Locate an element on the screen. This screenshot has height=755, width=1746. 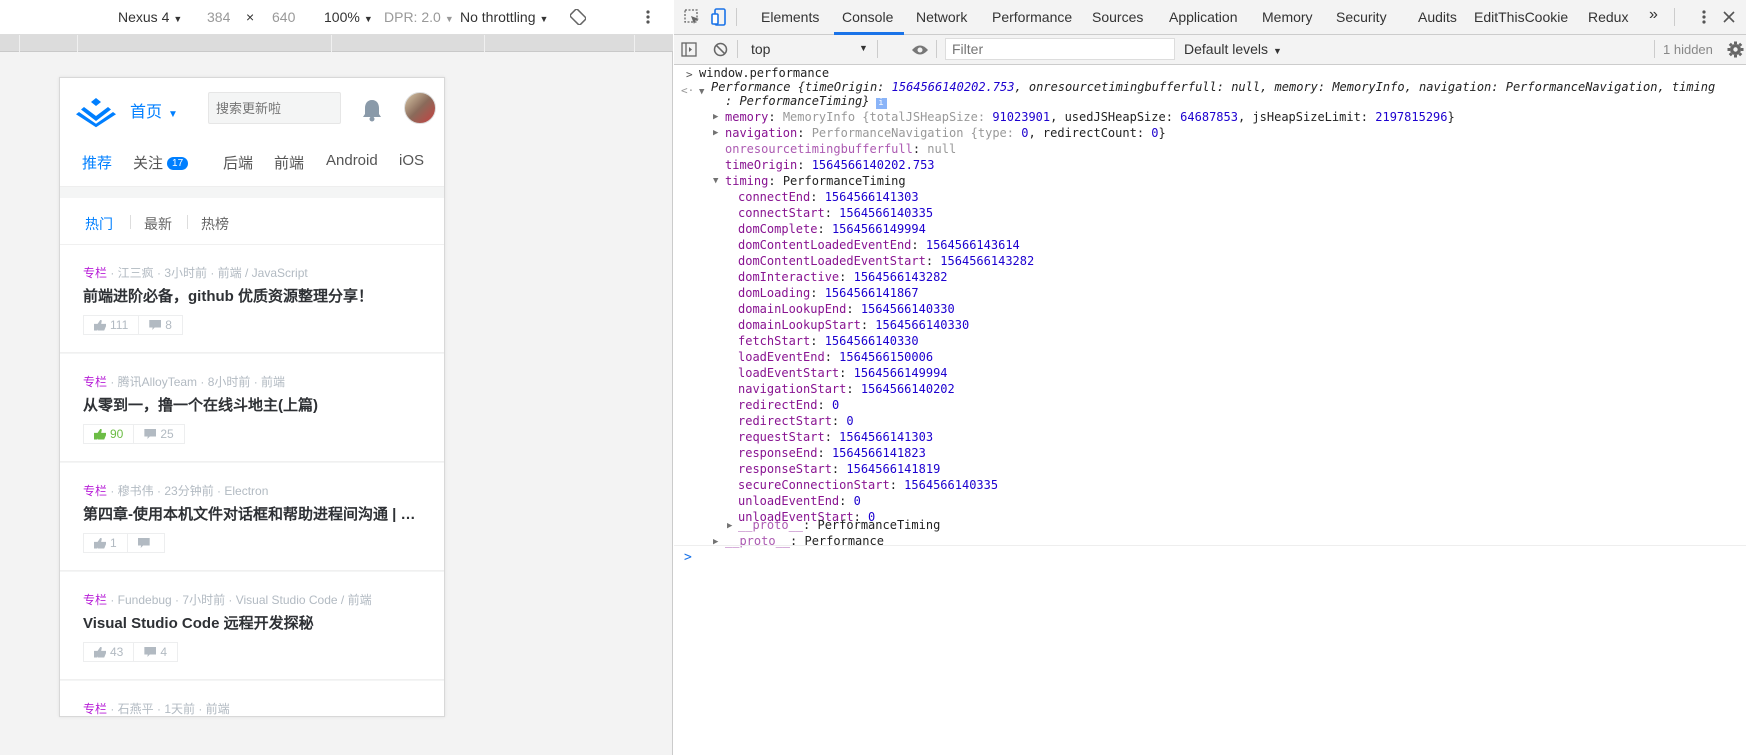
tab-network: Network is located at coordinates (941, 17).